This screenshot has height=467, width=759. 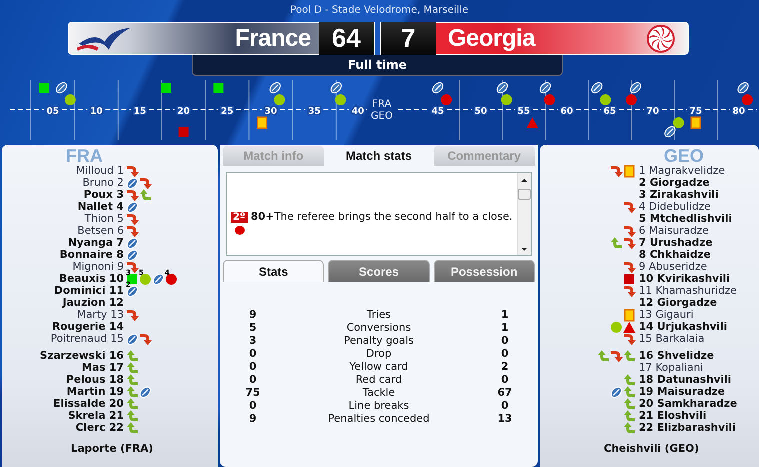 What do you see at coordinates (102, 368) in the screenshot?
I see `player-name: Mas 17` at bounding box center [102, 368].